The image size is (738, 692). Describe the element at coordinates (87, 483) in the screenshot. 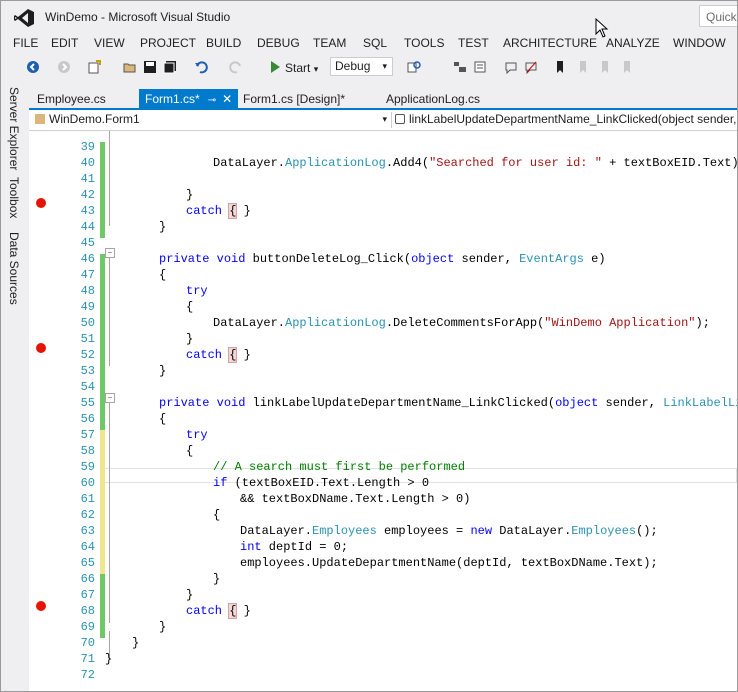

I see `line-number: 60` at that location.